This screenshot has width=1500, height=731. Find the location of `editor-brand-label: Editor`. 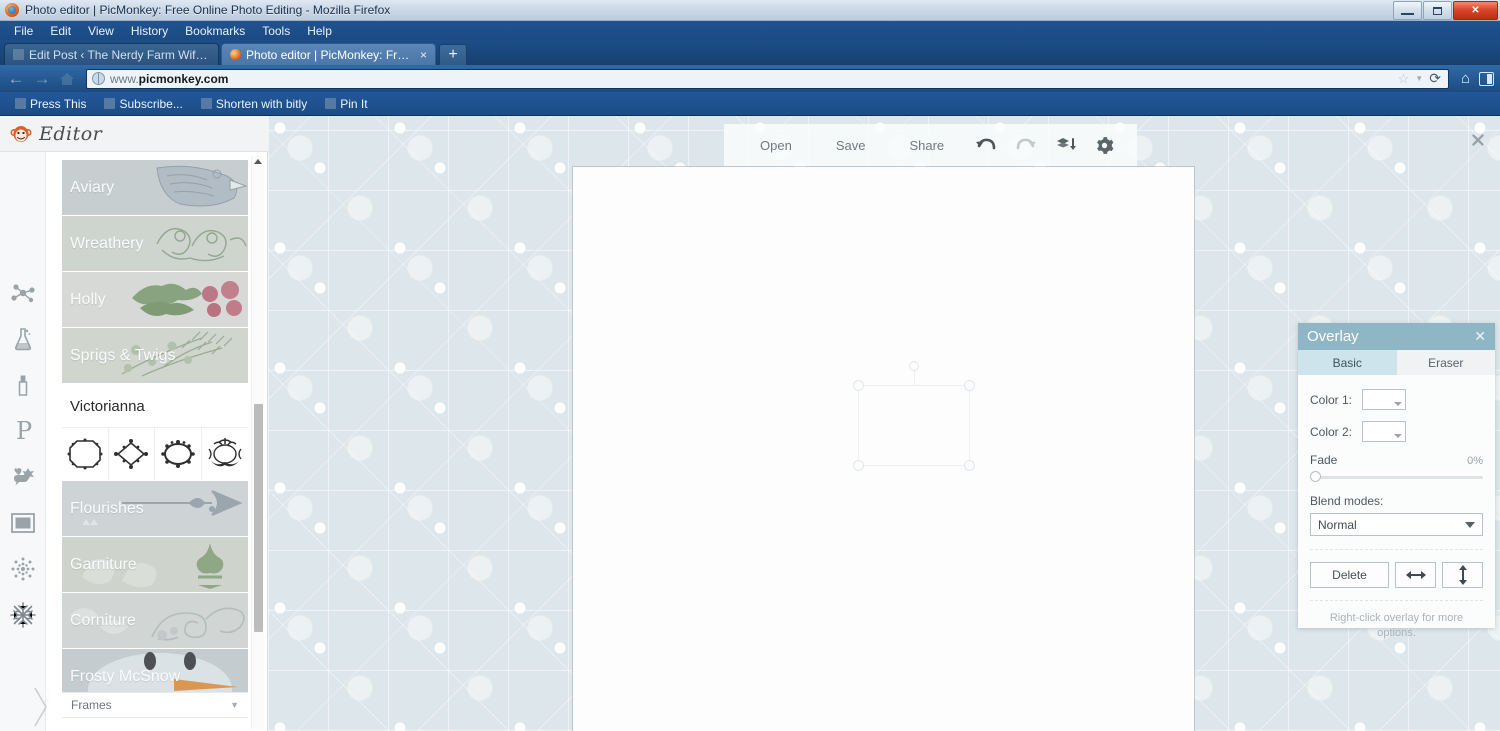

editor-brand-label: Editor is located at coordinates (71, 133).